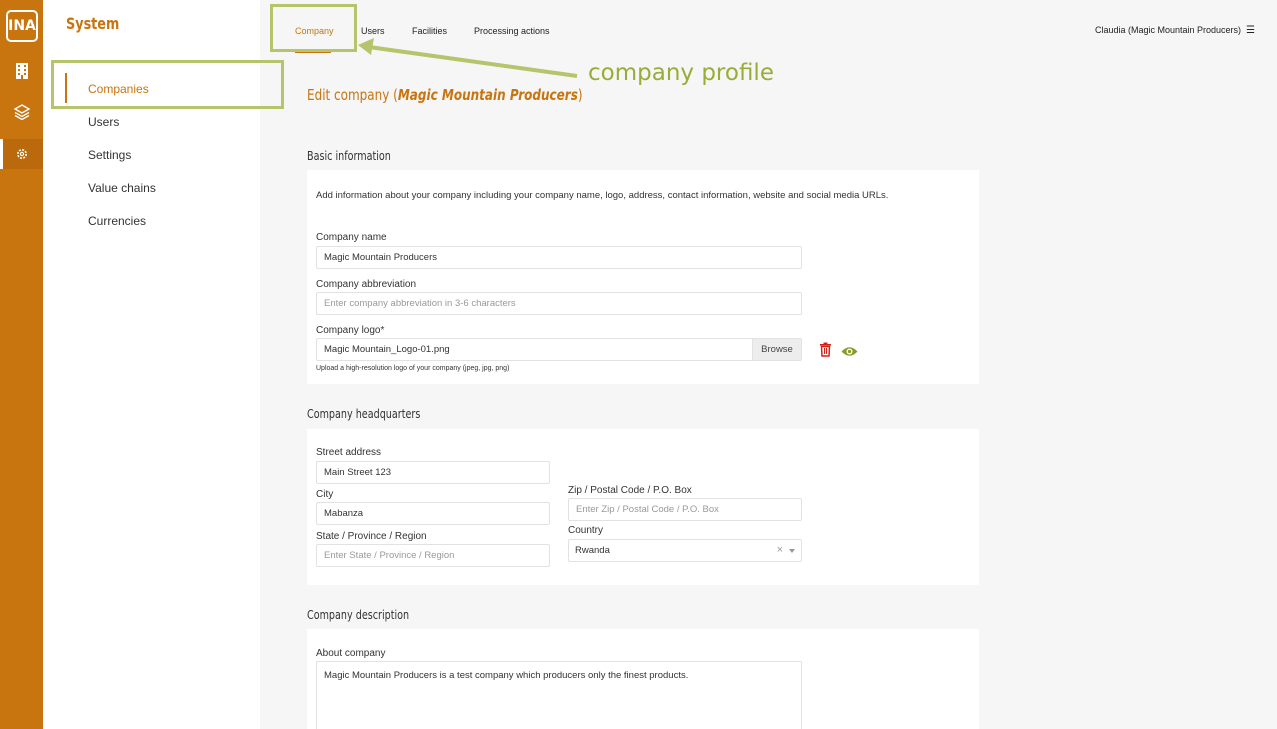 Image resolution: width=1277 pixels, height=729 pixels. Describe the element at coordinates (366, 284) in the screenshot. I see `abbreviation-label: Company abbreviation` at that location.